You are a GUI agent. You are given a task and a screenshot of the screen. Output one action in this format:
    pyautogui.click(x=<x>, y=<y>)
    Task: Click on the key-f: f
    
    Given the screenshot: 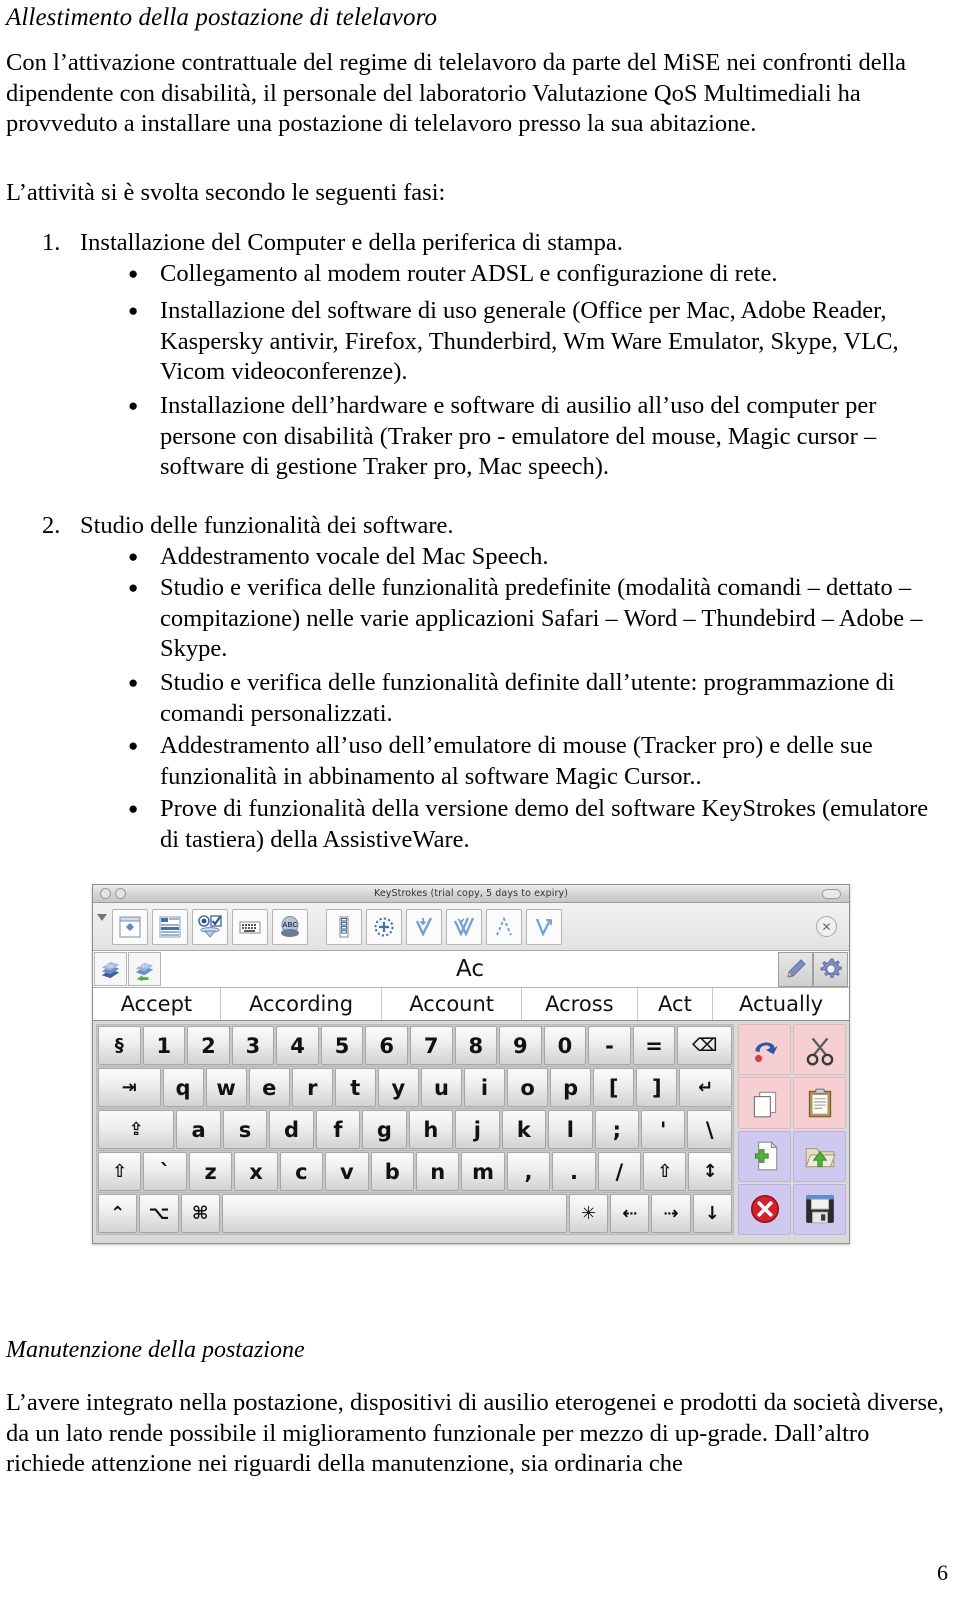 What is the action you would take?
    pyautogui.click(x=338, y=1129)
    